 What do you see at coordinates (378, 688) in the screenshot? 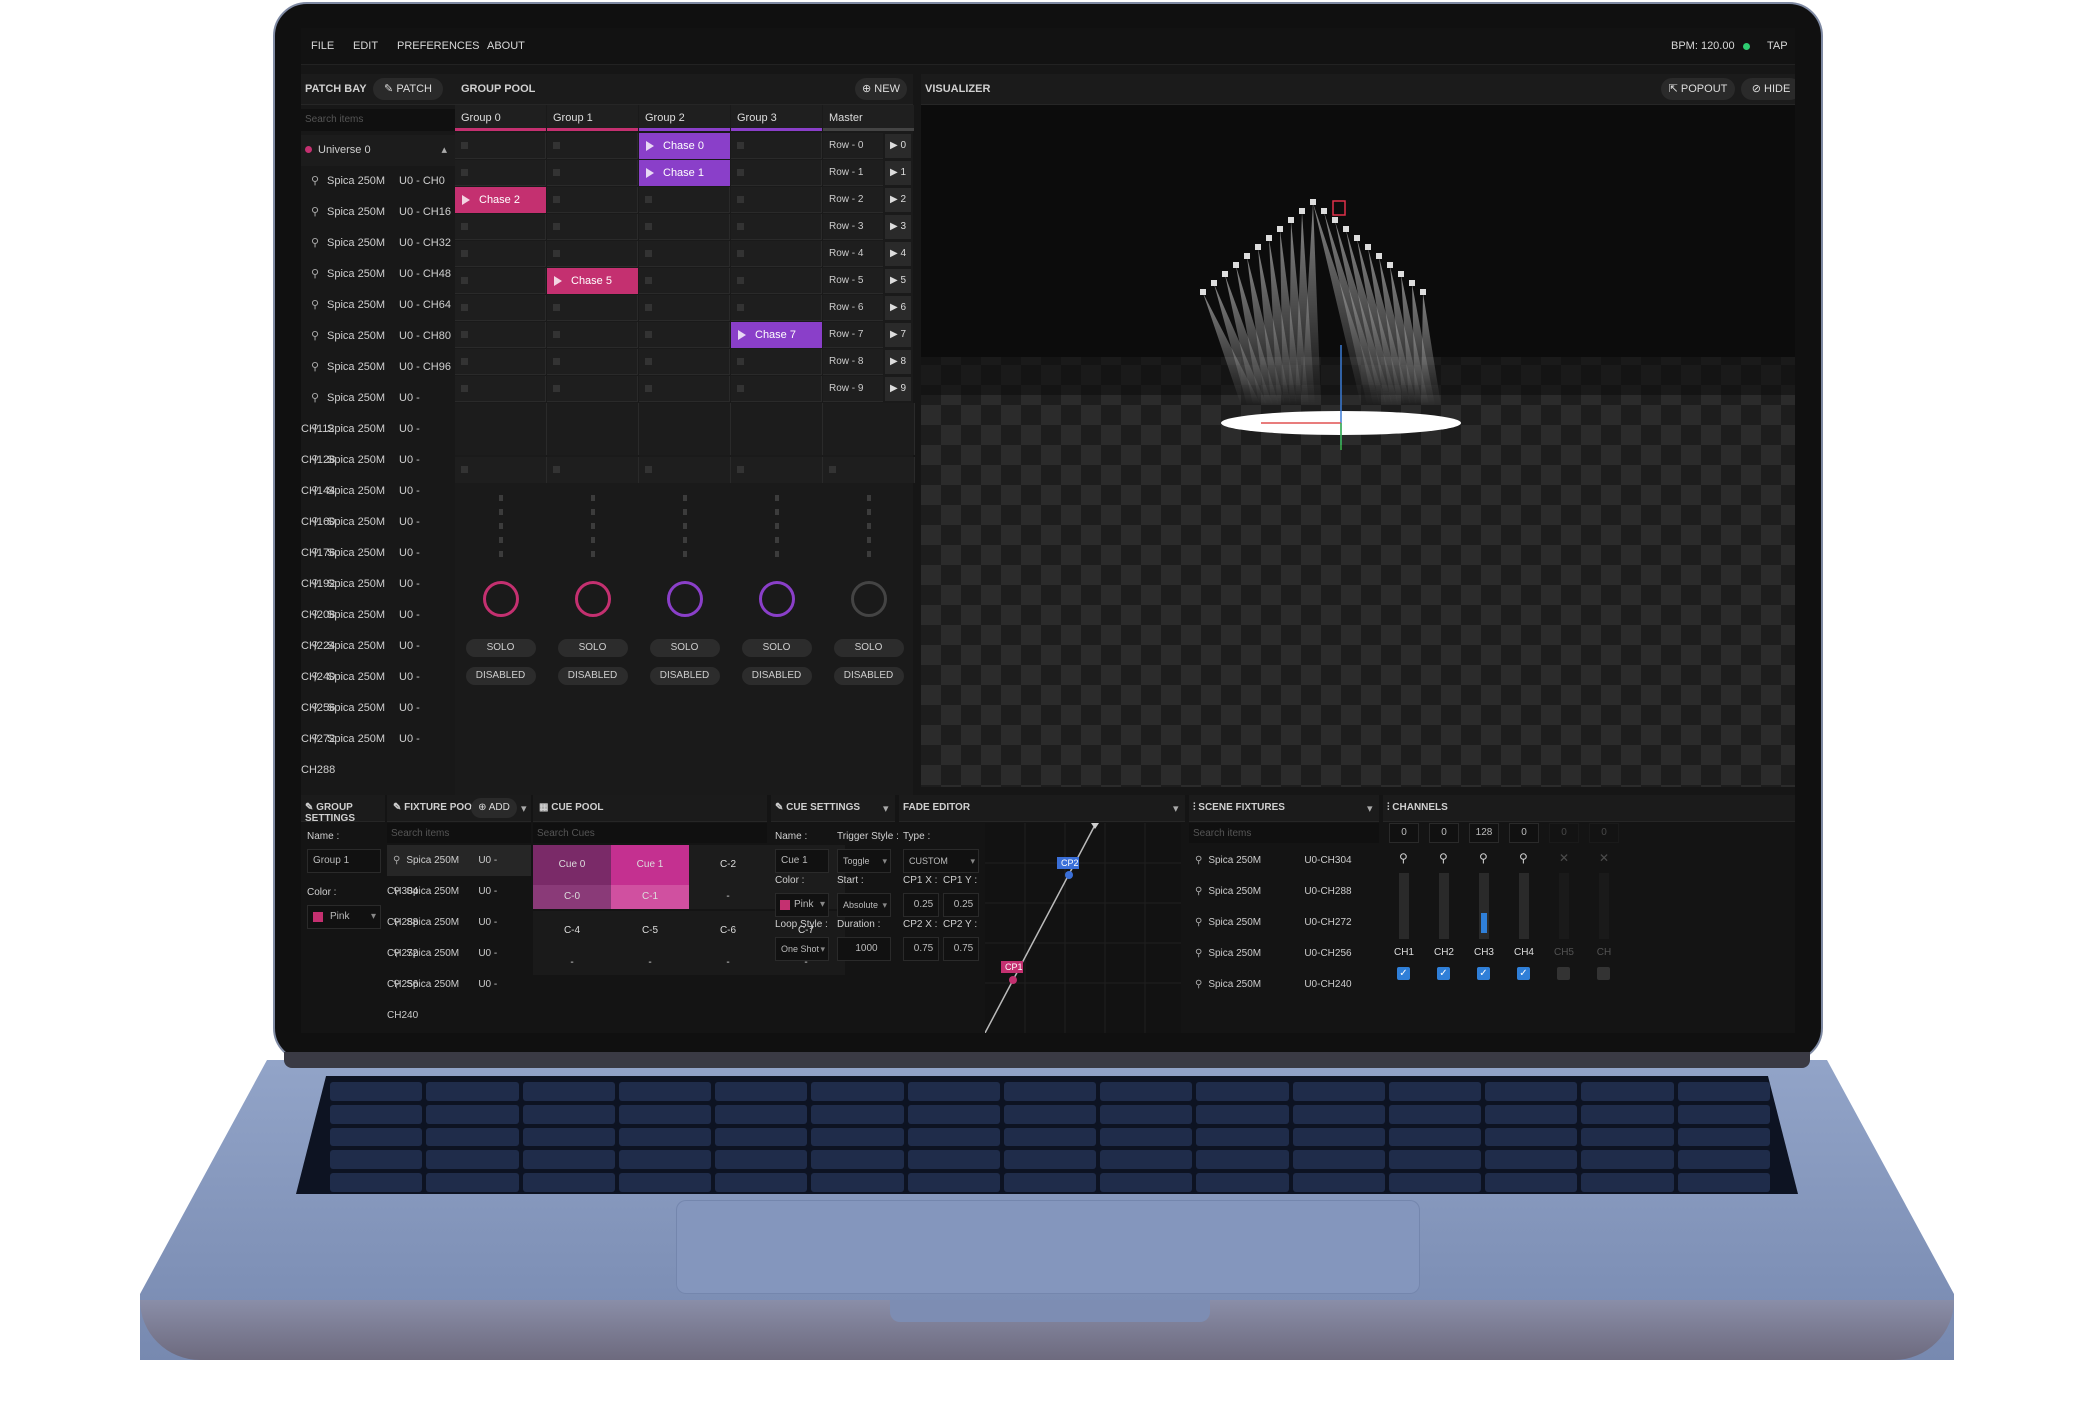
I see `patch-item: ⚲ Spica 250M U0 - CH256` at bounding box center [378, 688].